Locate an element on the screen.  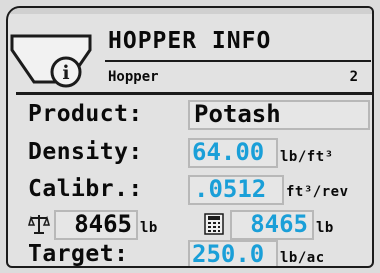
density-field: 64.00 is located at coordinates (233, 153).